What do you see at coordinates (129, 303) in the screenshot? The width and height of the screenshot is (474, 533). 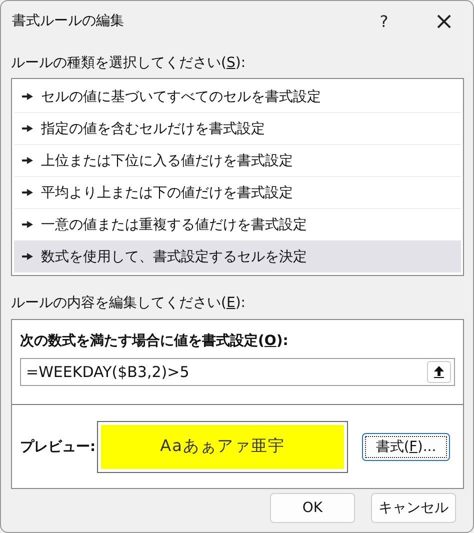 I see `section-label: ルールの内容を編集してください(E):` at bounding box center [129, 303].